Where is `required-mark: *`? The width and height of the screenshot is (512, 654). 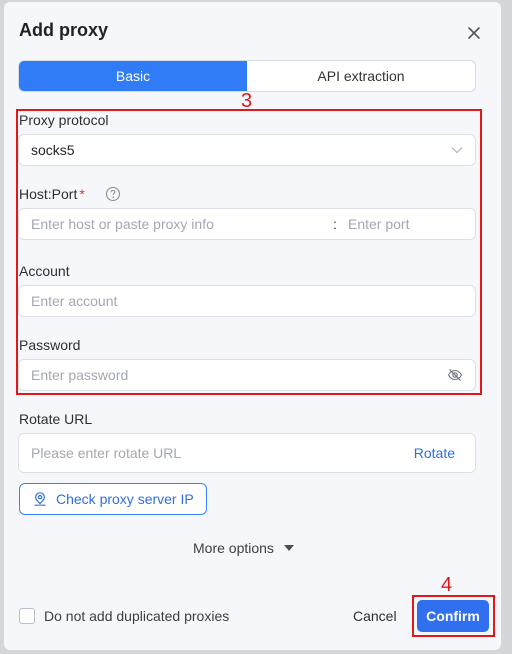 required-mark: * is located at coordinates (82, 194).